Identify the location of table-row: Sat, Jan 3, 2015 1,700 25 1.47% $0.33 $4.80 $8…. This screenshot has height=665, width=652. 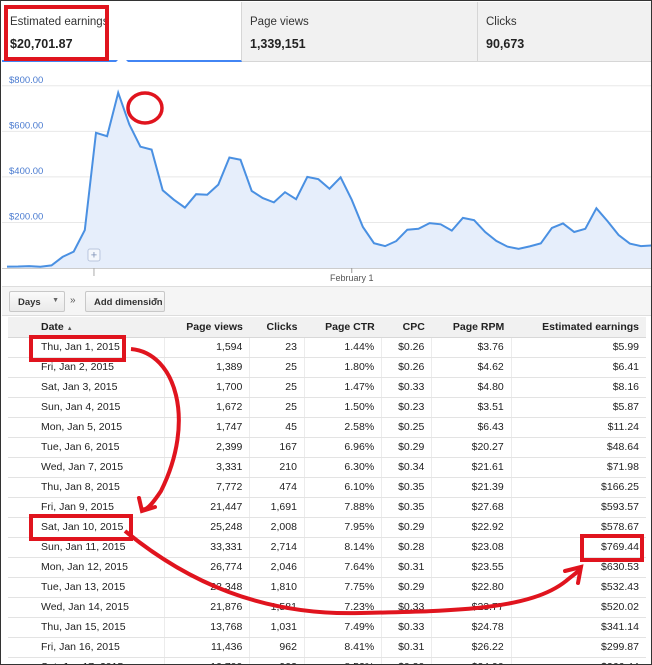
(327, 387).